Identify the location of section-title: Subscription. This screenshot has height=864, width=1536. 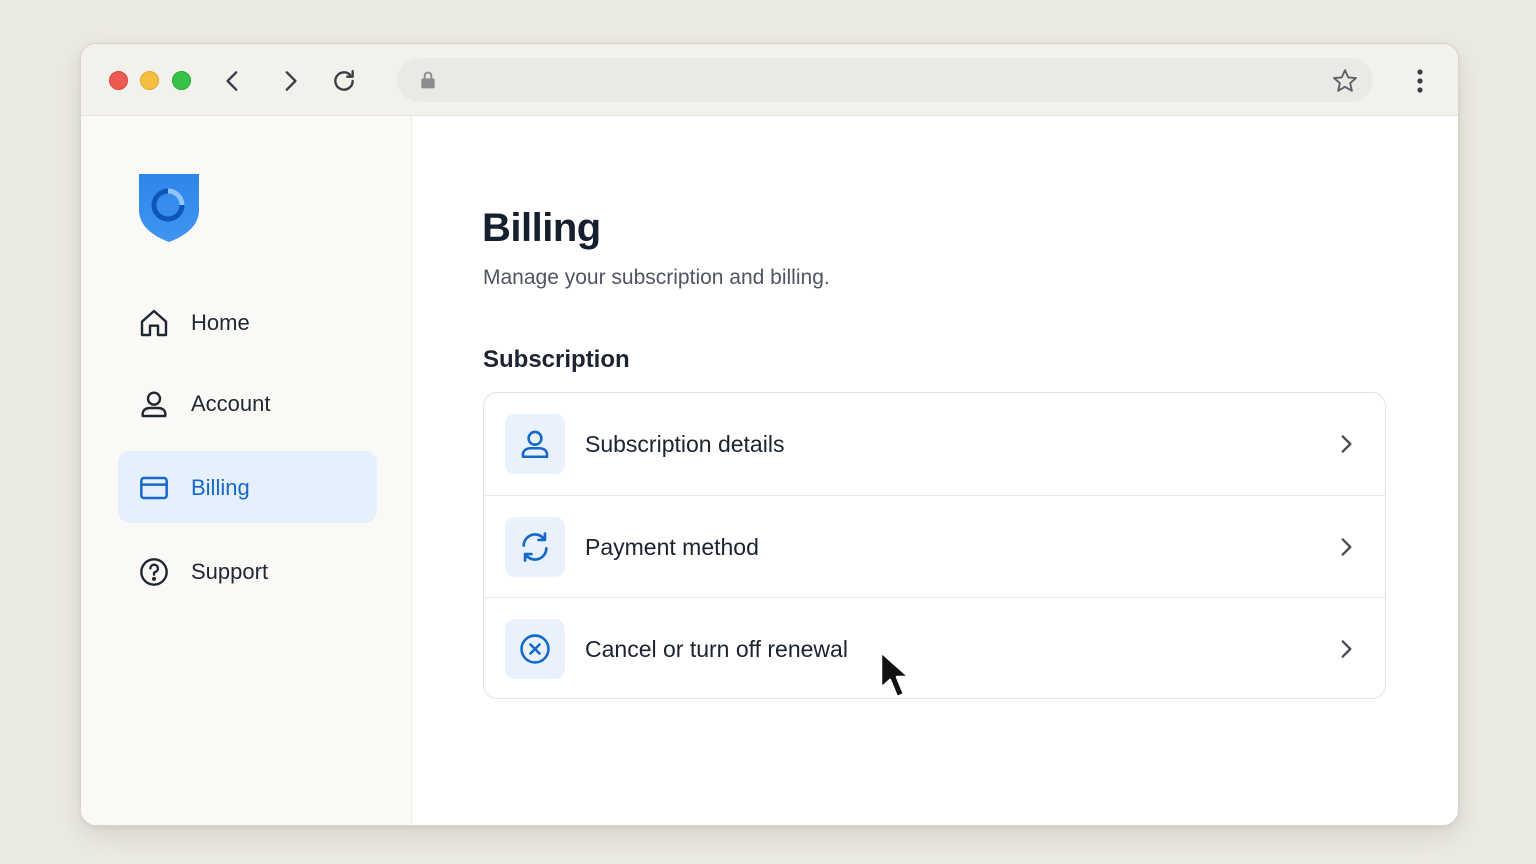
(556, 359).